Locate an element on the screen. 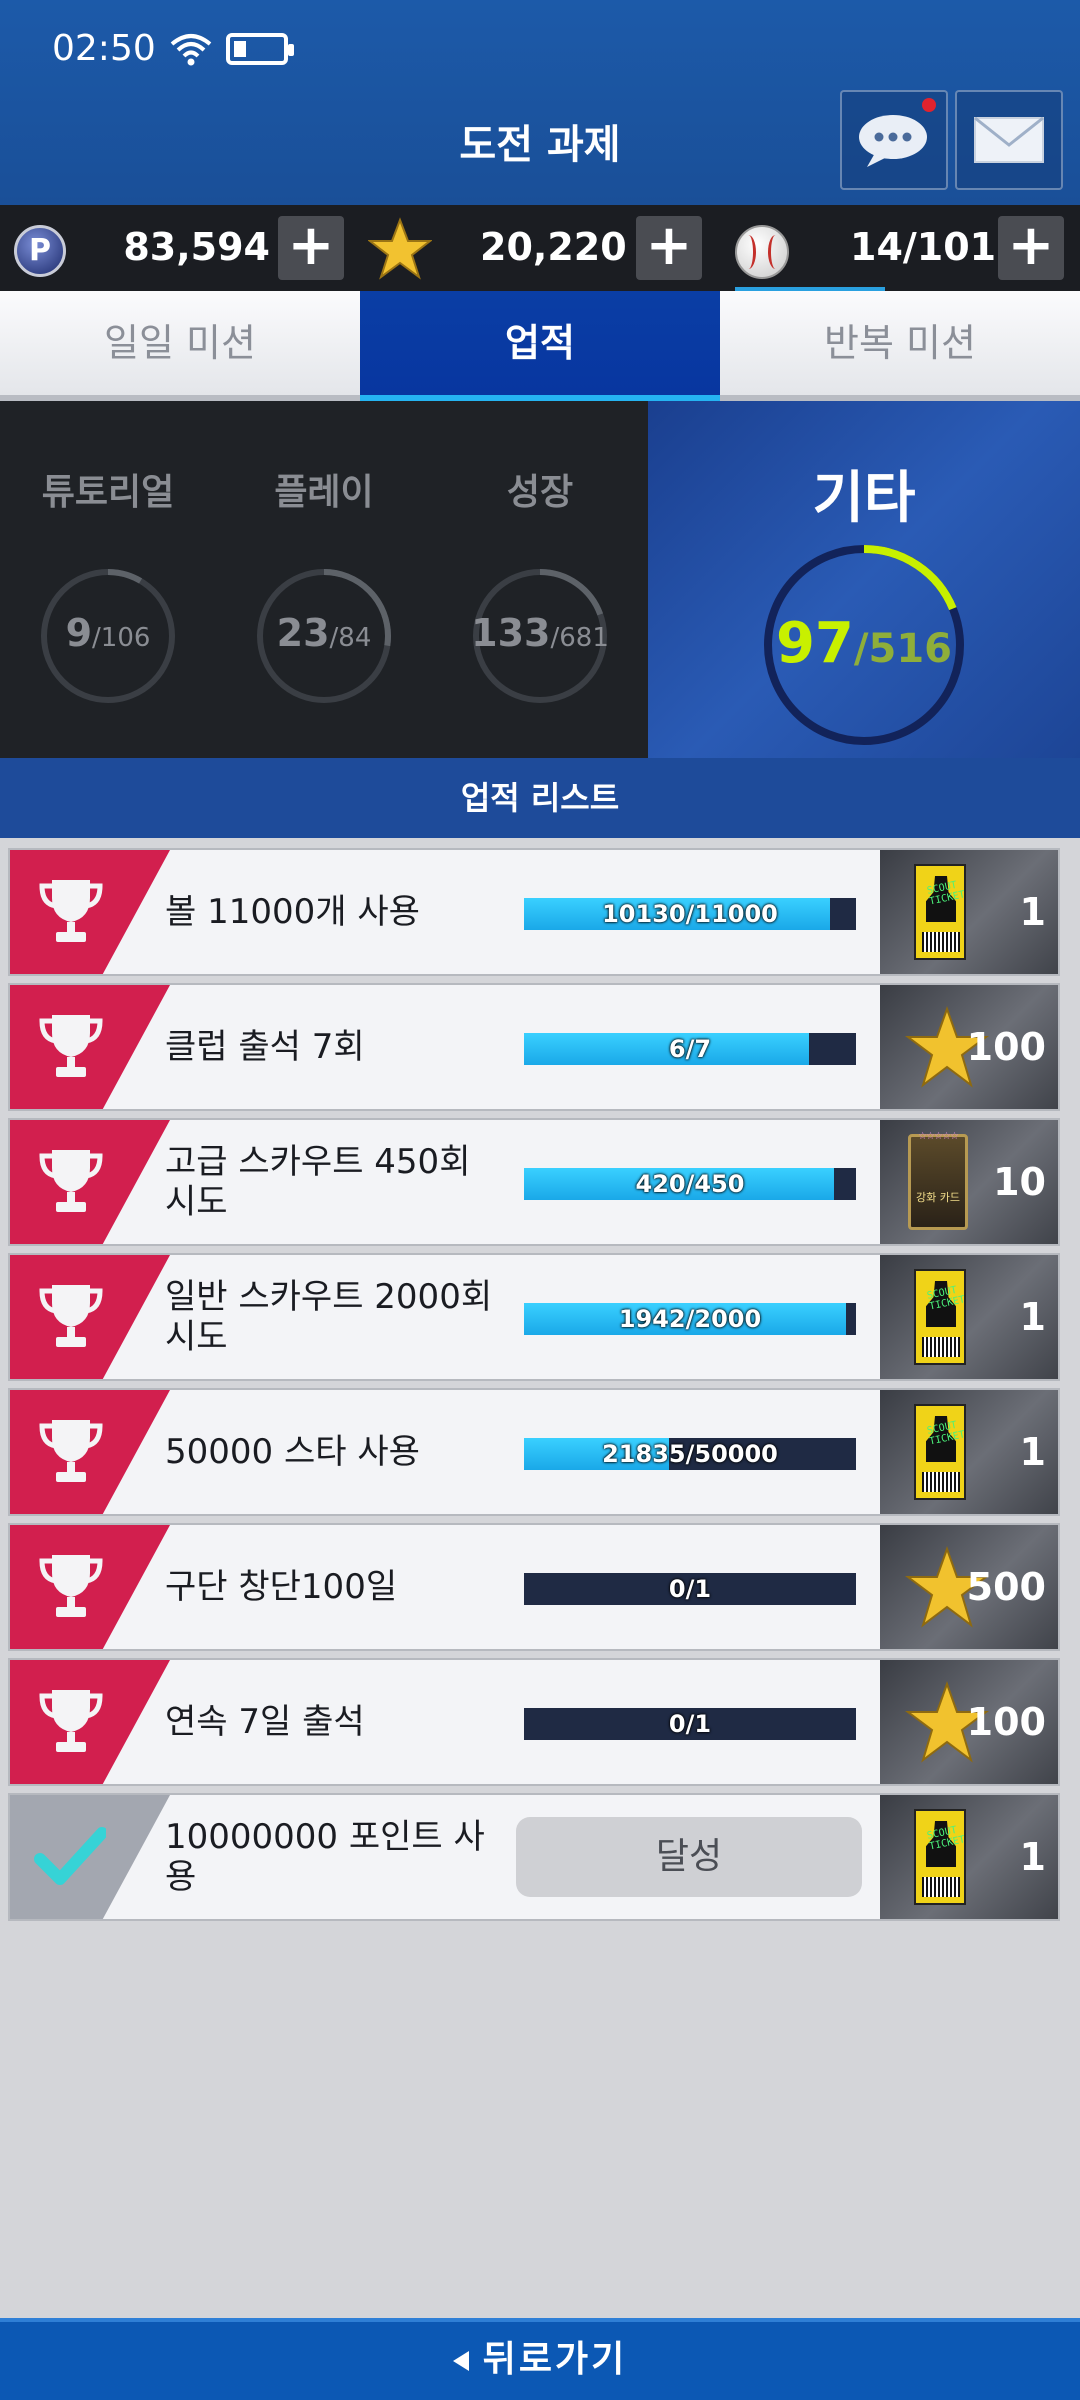  mail-button is located at coordinates (1009, 140).